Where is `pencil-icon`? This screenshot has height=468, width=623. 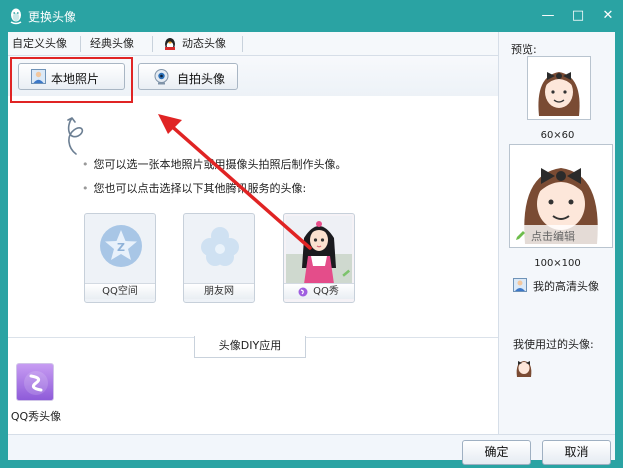
pencil-icon is located at coordinates (520, 235).